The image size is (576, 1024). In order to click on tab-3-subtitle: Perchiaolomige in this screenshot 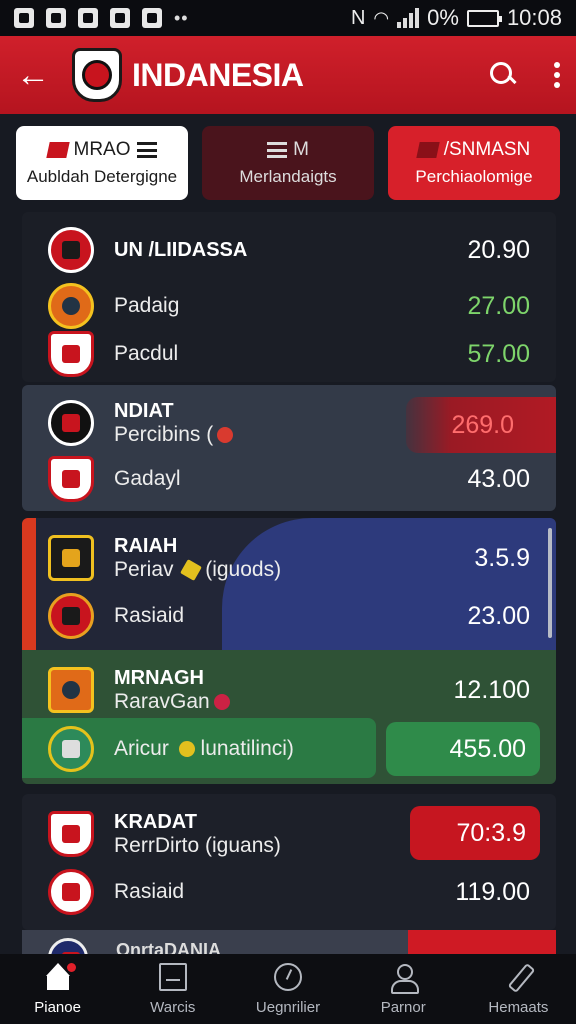, I will do `click(474, 176)`.